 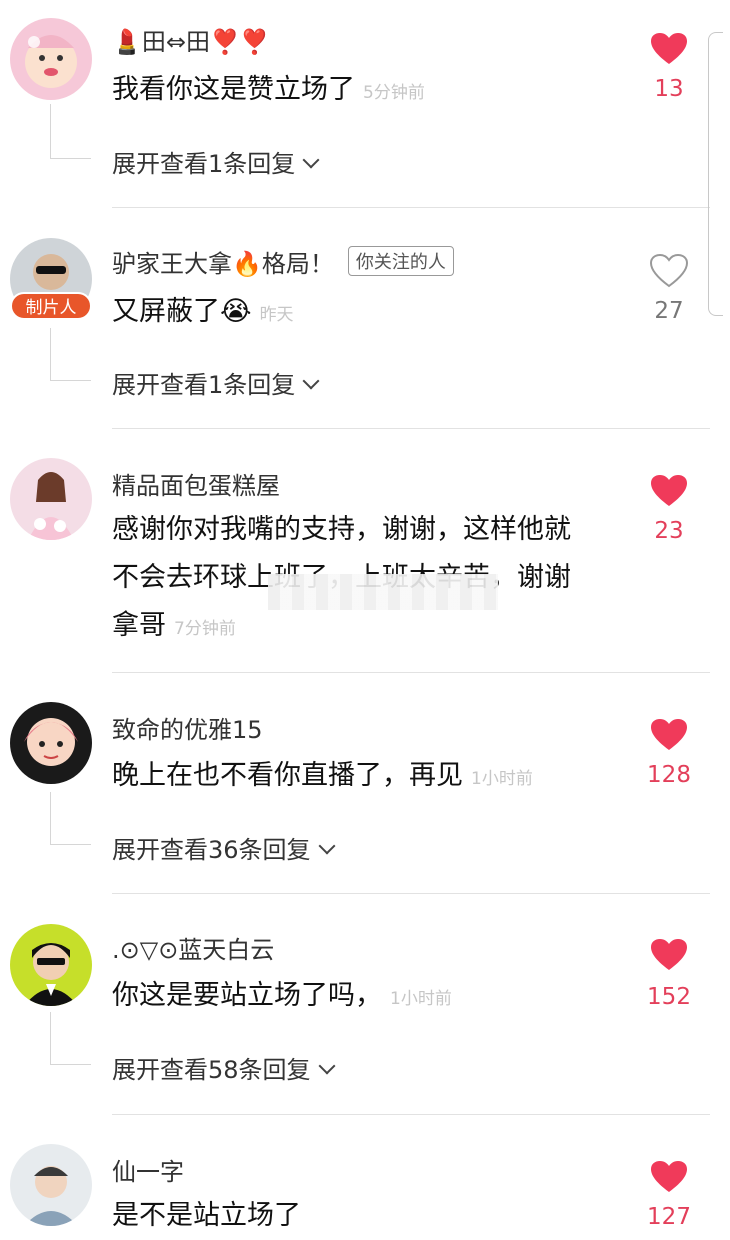 What do you see at coordinates (51, 306) in the screenshot?
I see `role-badge: 制片人` at bounding box center [51, 306].